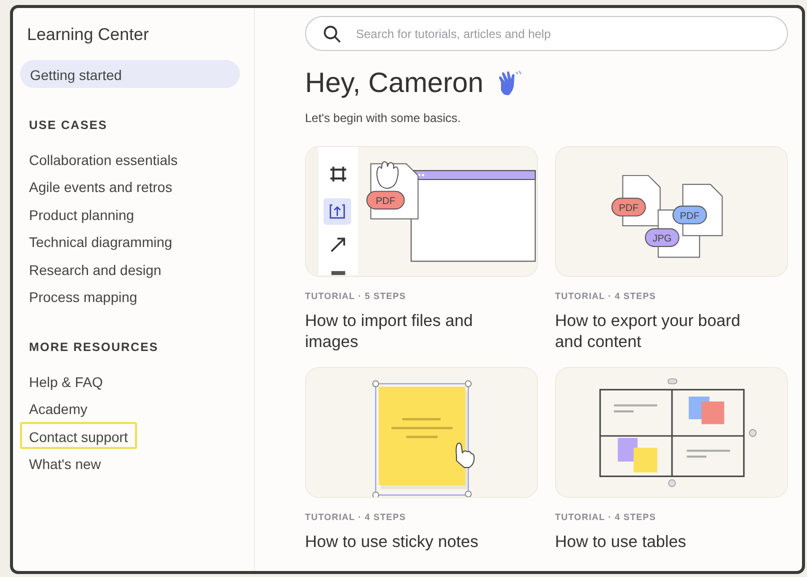  What do you see at coordinates (78, 435) in the screenshot?
I see `sidebar-item: Contact support` at bounding box center [78, 435].